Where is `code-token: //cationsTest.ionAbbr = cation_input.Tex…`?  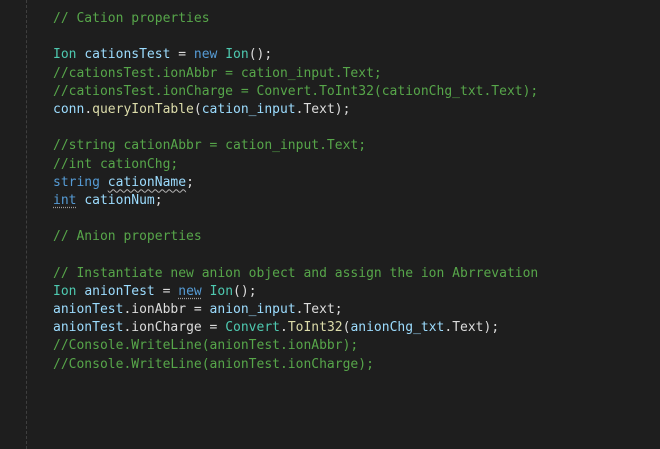 code-token: //cationsTest.ionAbbr = cation_input.Tex… is located at coordinates (217, 73).